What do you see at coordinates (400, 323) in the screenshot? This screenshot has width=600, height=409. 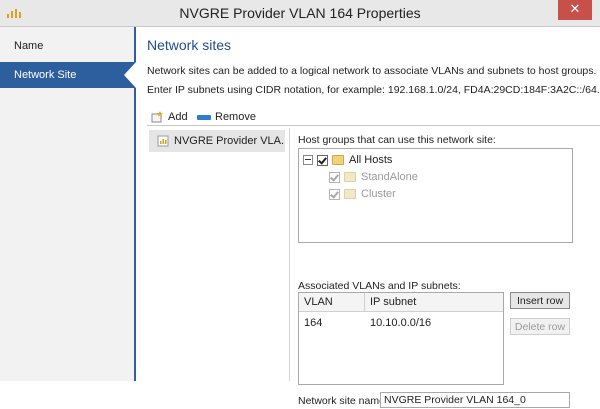 I see `cell-ip-subnet: 10.10.0.0/16` at bounding box center [400, 323].